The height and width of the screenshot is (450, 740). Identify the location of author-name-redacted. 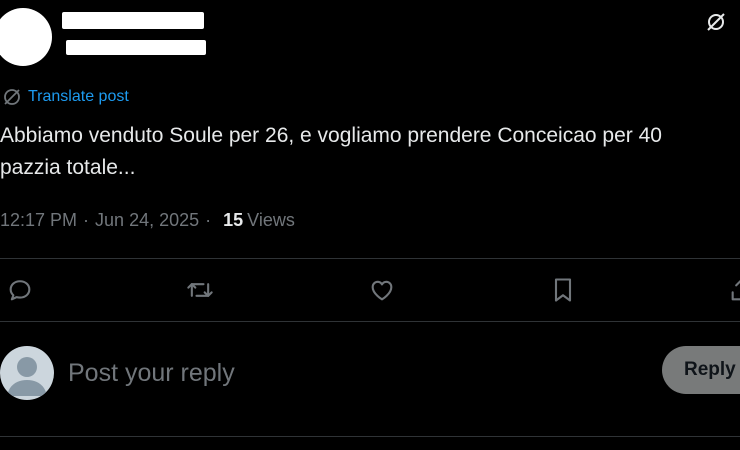
(133, 20).